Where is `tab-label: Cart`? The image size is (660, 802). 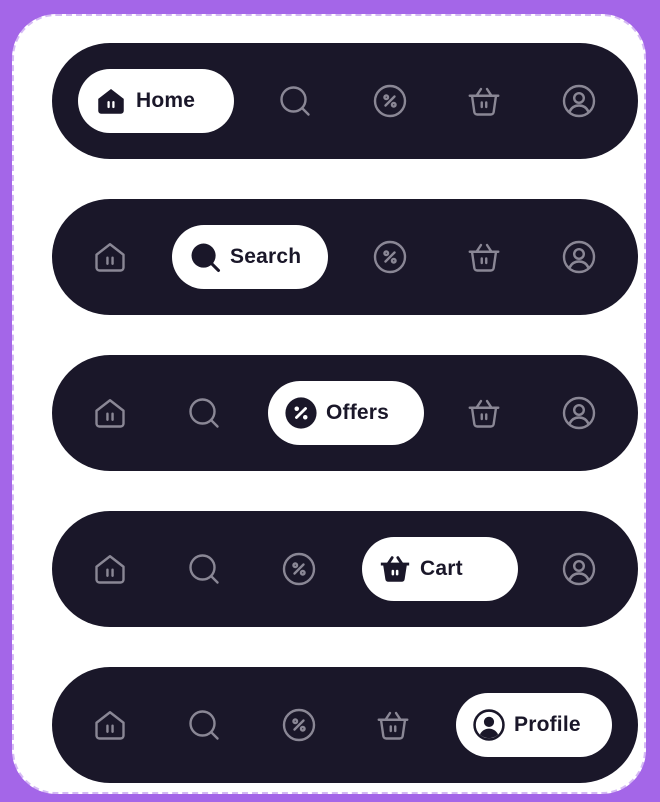
tab-label: Cart is located at coordinates (441, 568).